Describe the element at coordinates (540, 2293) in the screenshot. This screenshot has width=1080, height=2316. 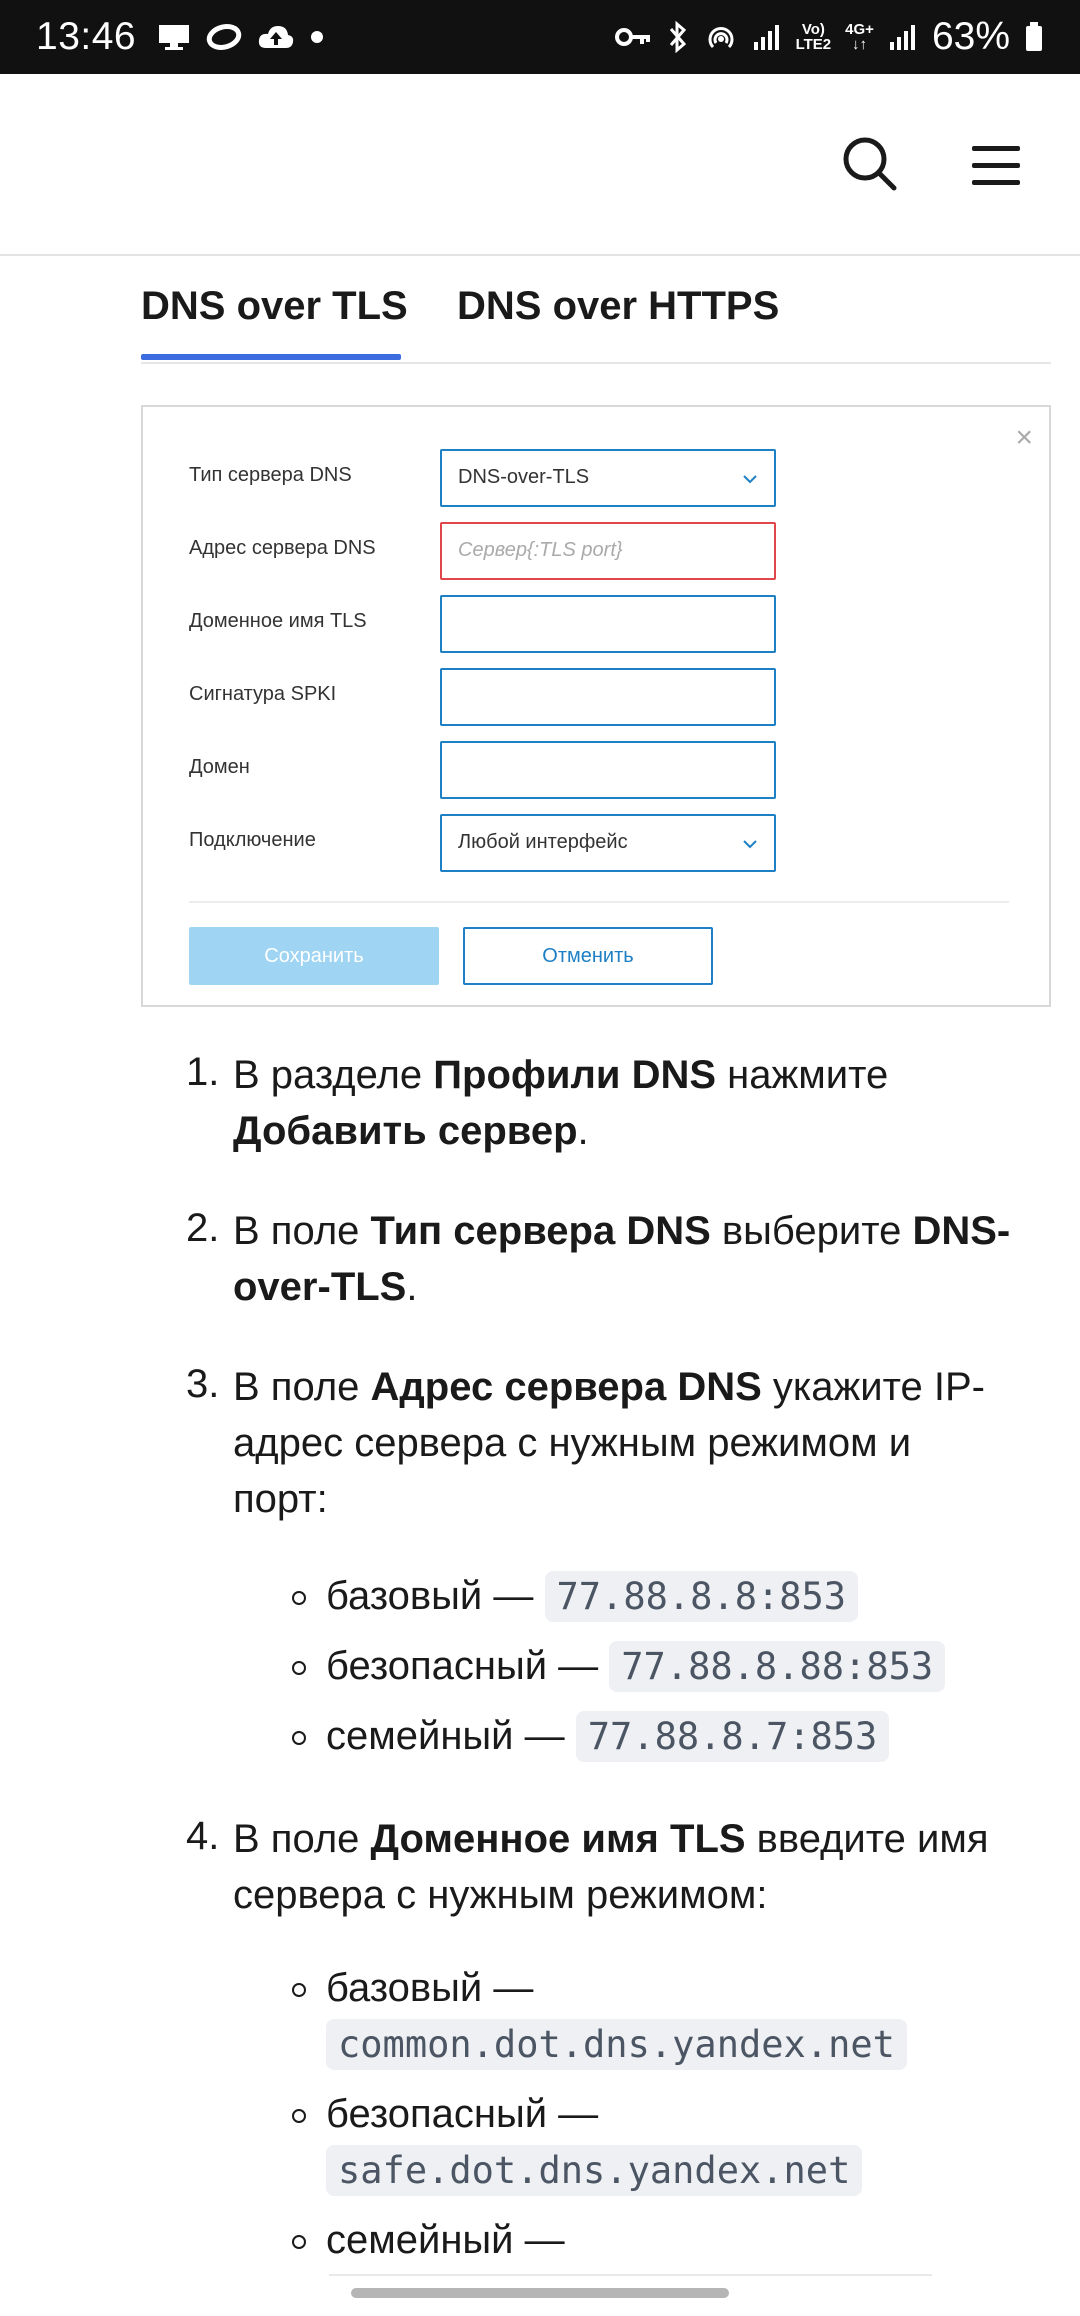
I see `gesture-home-bar` at that location.